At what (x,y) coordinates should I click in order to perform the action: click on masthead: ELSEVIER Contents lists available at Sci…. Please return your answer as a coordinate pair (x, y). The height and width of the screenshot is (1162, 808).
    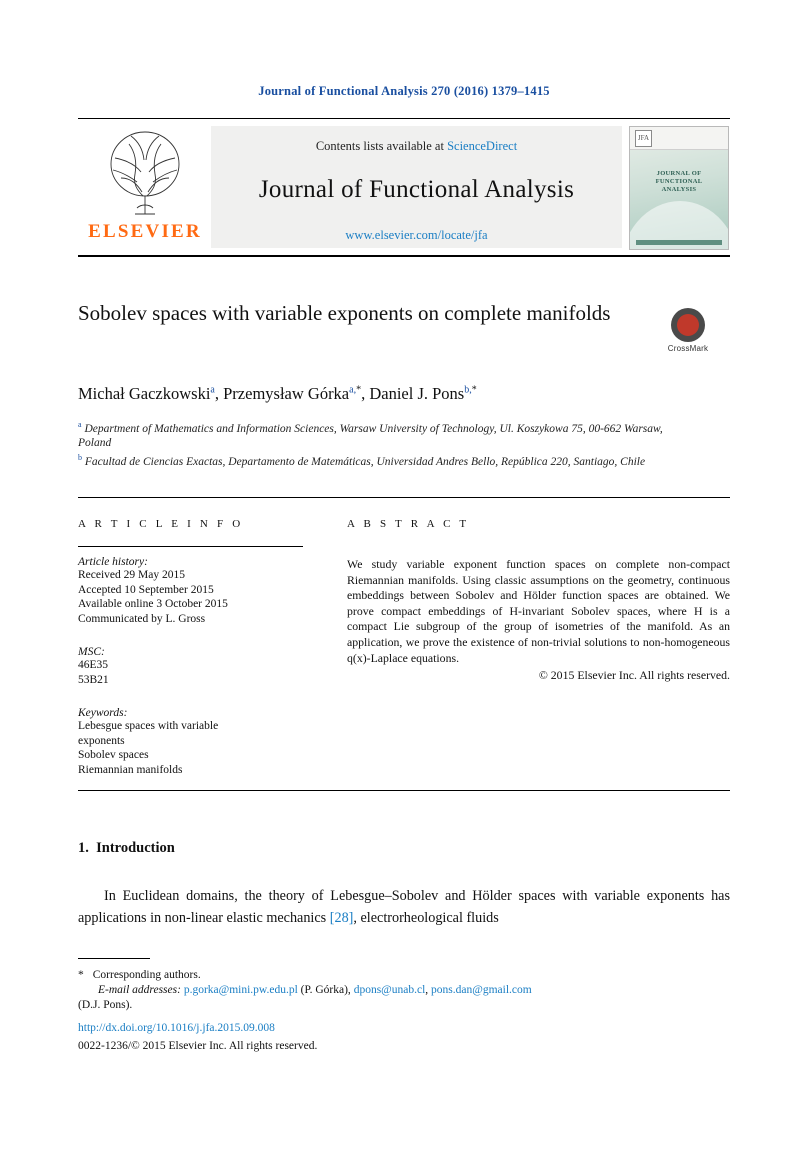
    Looking at the image, I should click on (404, 187).